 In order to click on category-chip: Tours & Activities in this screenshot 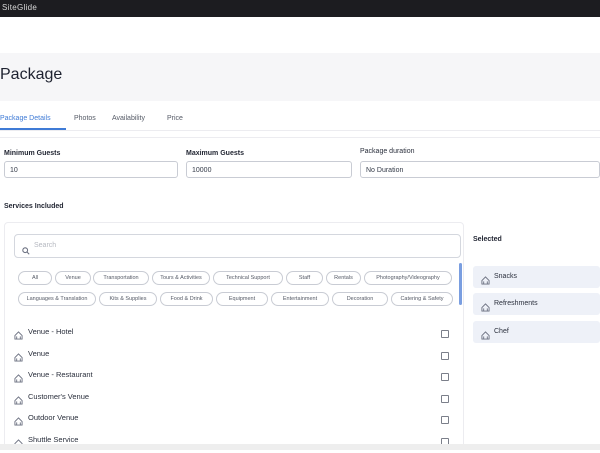, I will do `click(181, 278)`.